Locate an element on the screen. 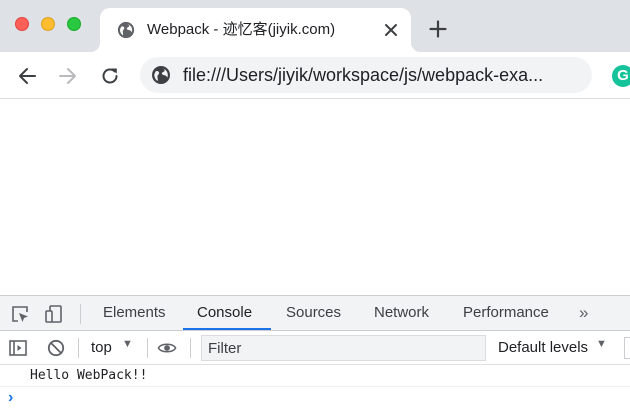 The height and width of the screenshot is (411, 630). close-icon is located at coordinates (391, 30).